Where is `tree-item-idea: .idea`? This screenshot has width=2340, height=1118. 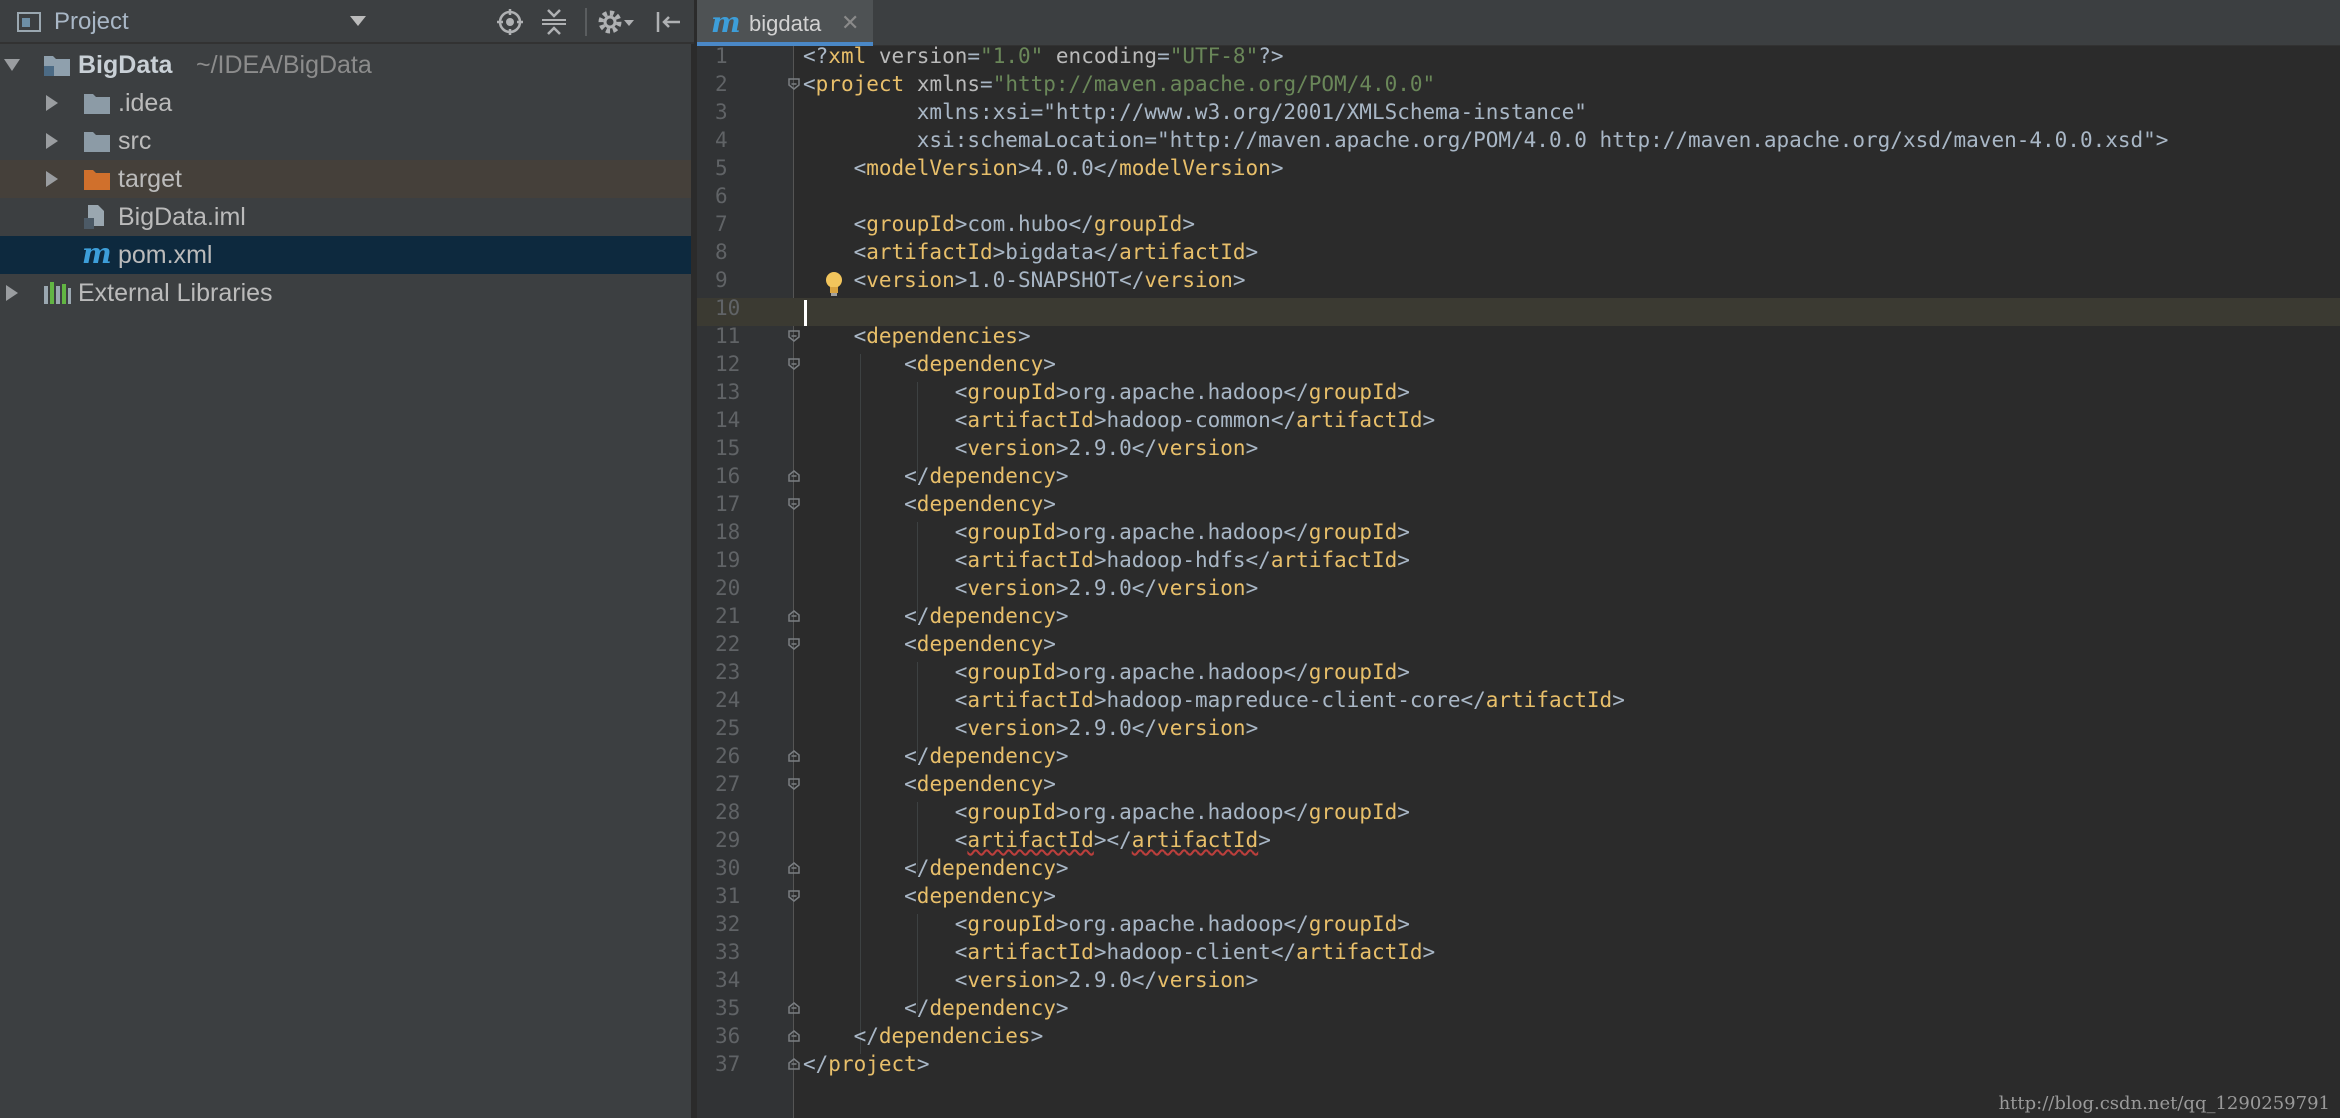
tree-item-idea: .idea is located at coordinates (345, 103).